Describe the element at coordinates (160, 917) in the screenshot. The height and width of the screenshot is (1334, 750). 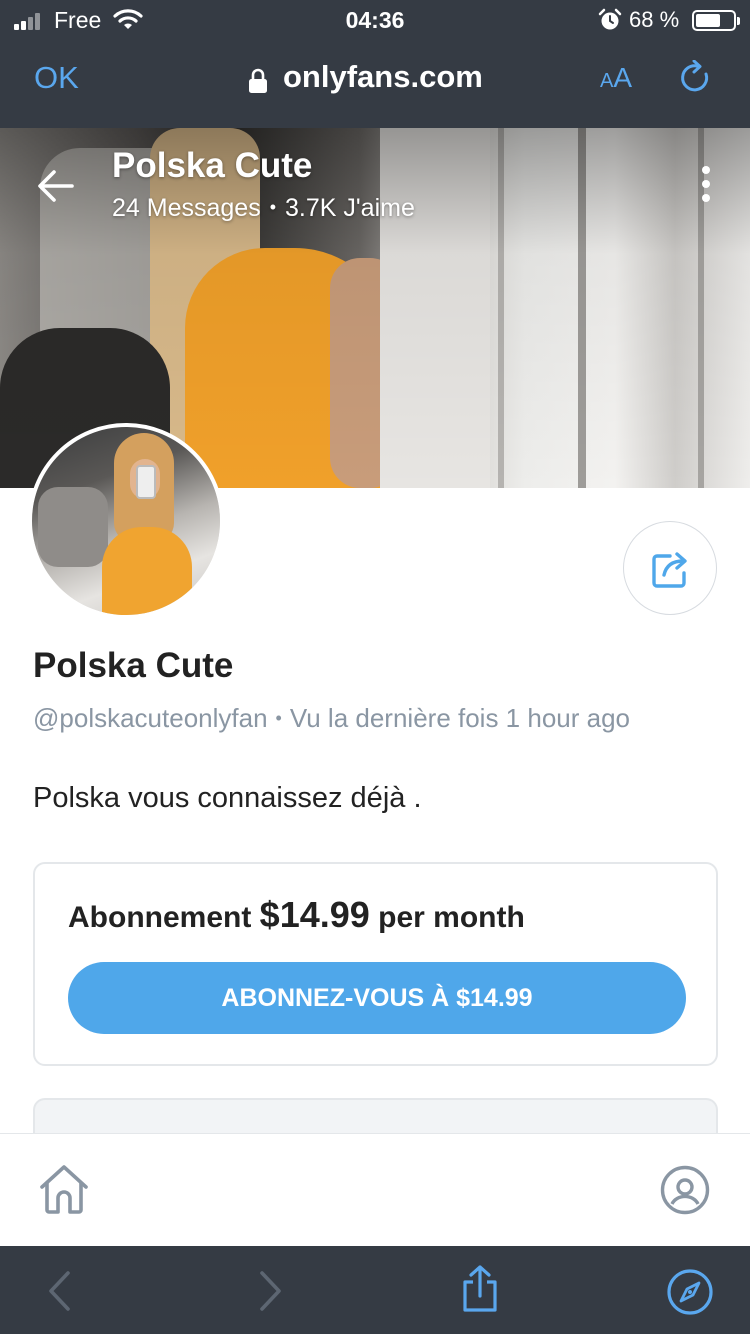
I see `subscription-label: Abonnement` at that location.